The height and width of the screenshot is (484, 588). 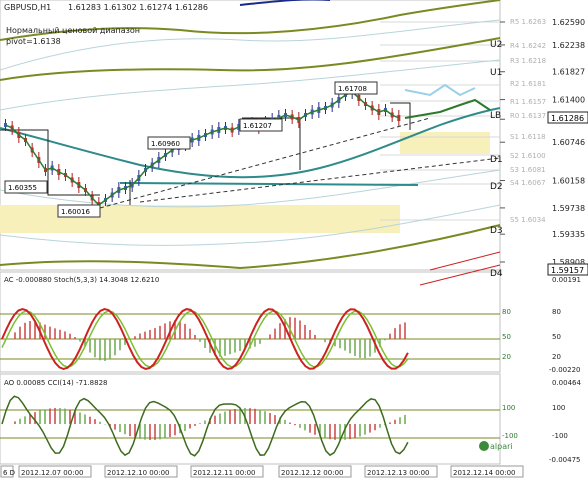 I want to click on time-label: 2012.12.07 00:00, so click(x=52, y=473).